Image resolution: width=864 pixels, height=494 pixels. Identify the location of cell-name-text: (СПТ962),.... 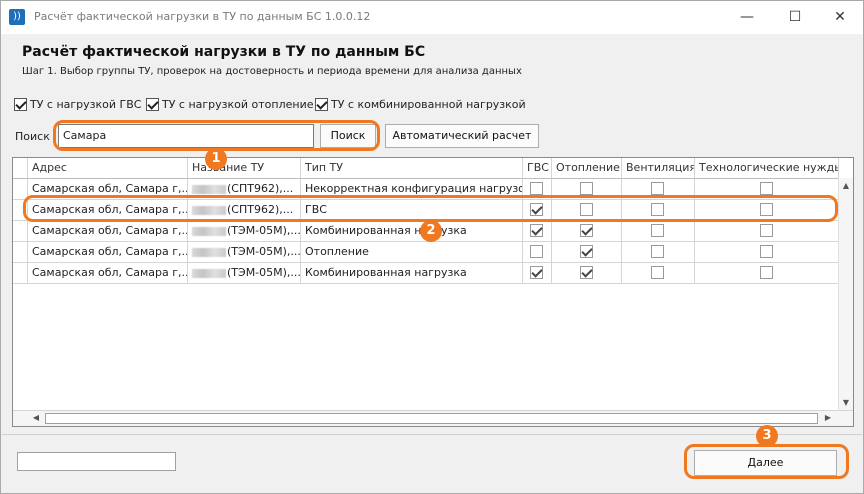
(260, 188).